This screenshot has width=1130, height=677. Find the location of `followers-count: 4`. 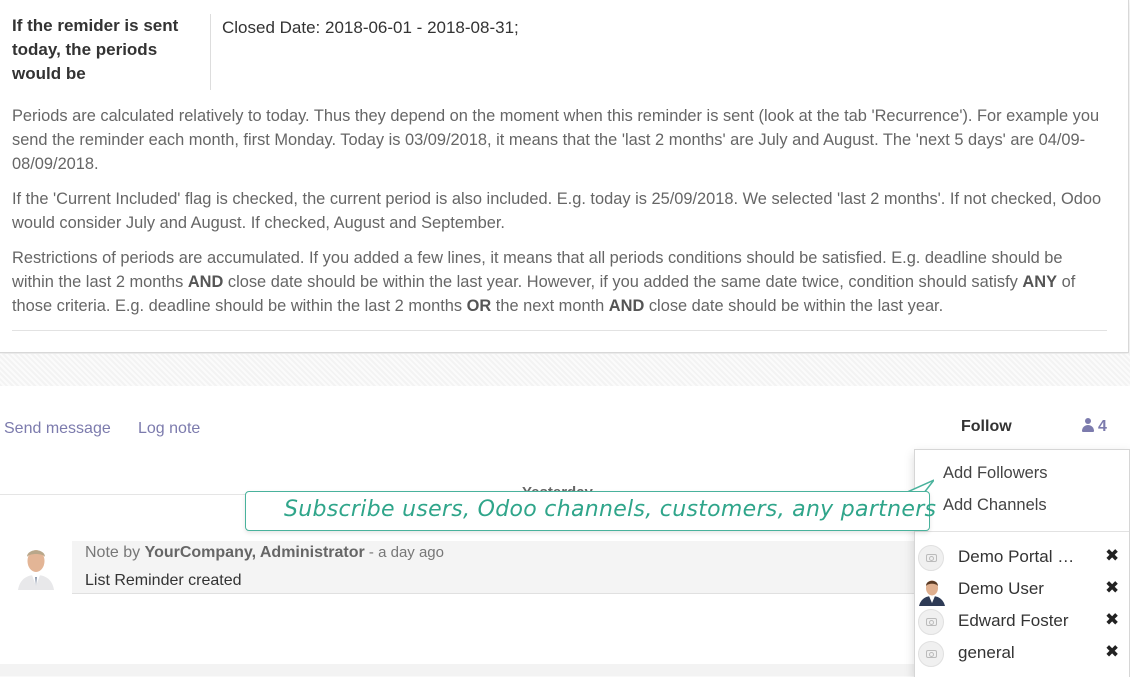

followers-count: 4 is located at coordinates (1102, 426).